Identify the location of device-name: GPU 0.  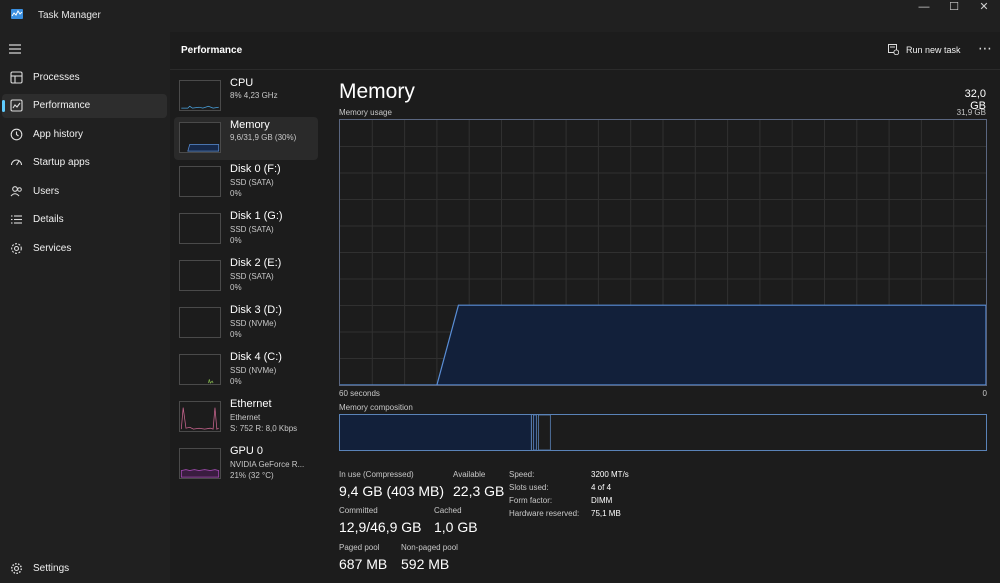
(247, 451).